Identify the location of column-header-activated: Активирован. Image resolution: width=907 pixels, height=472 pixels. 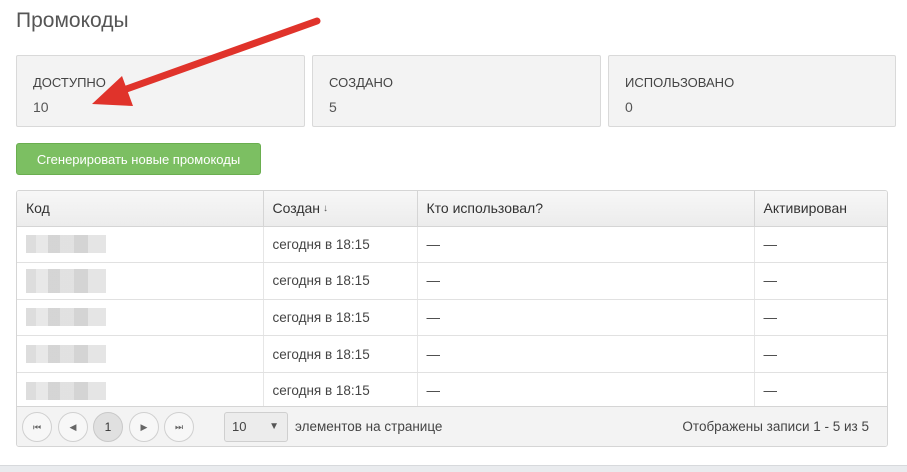
(820, 209).